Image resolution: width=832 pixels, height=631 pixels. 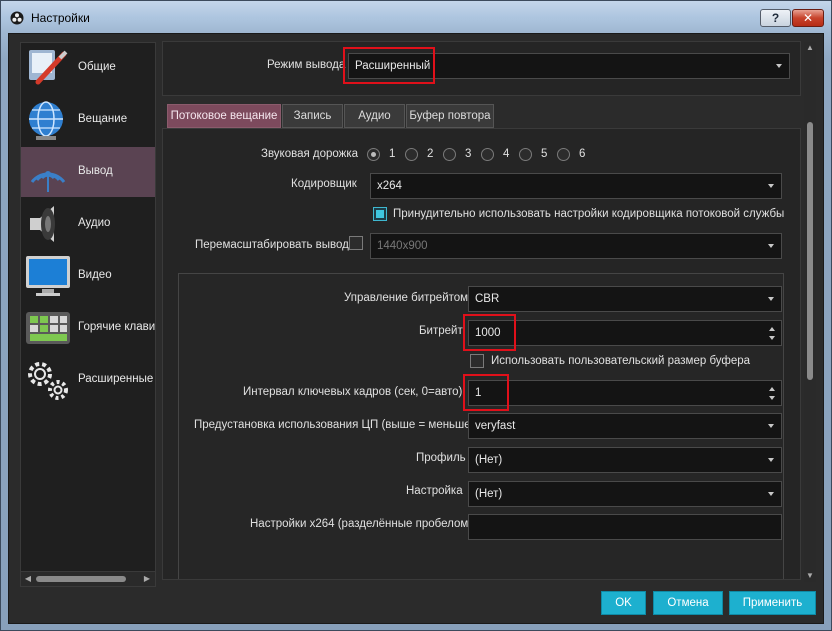 I want to click on title-bar: Настройки ? ✕, so click(x=416, y=17).